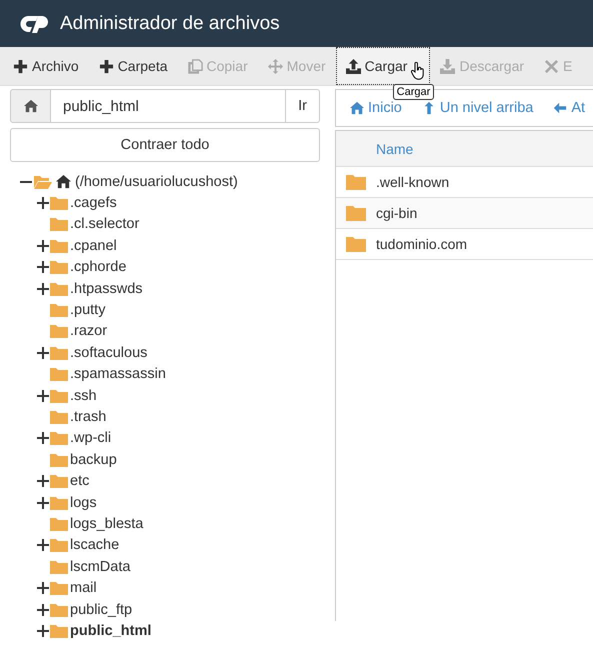  What do you see at coordinates (101, 610) in the screenshot?
I see `tree-item: public_ftp` at bounding box center [101, 610].